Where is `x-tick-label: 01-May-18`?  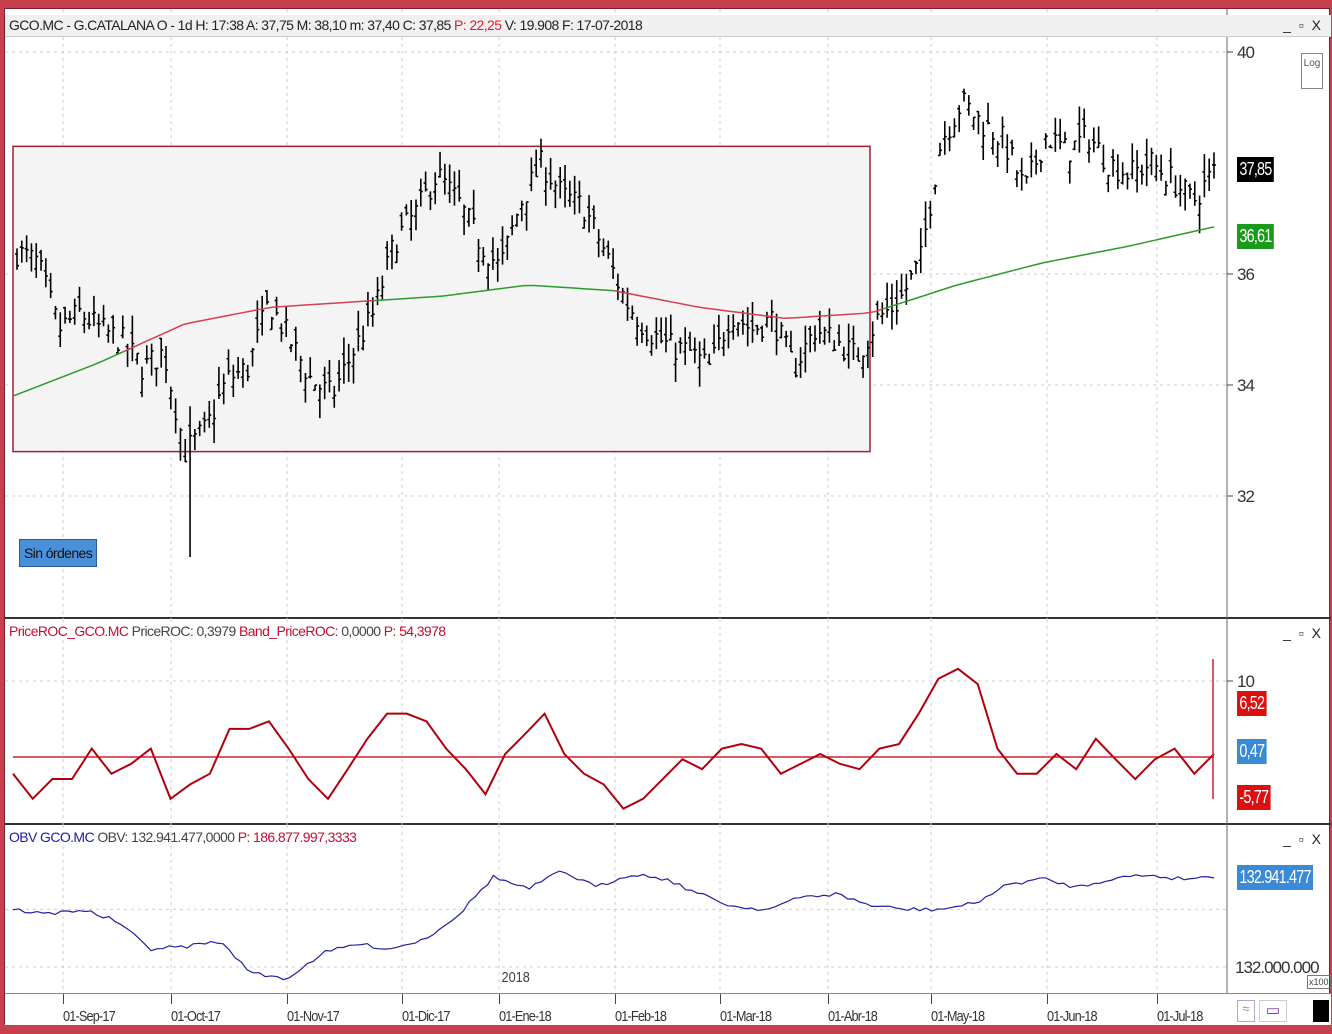 x-tick-label: 01-May-18 is located at coordinates (958, 1016).